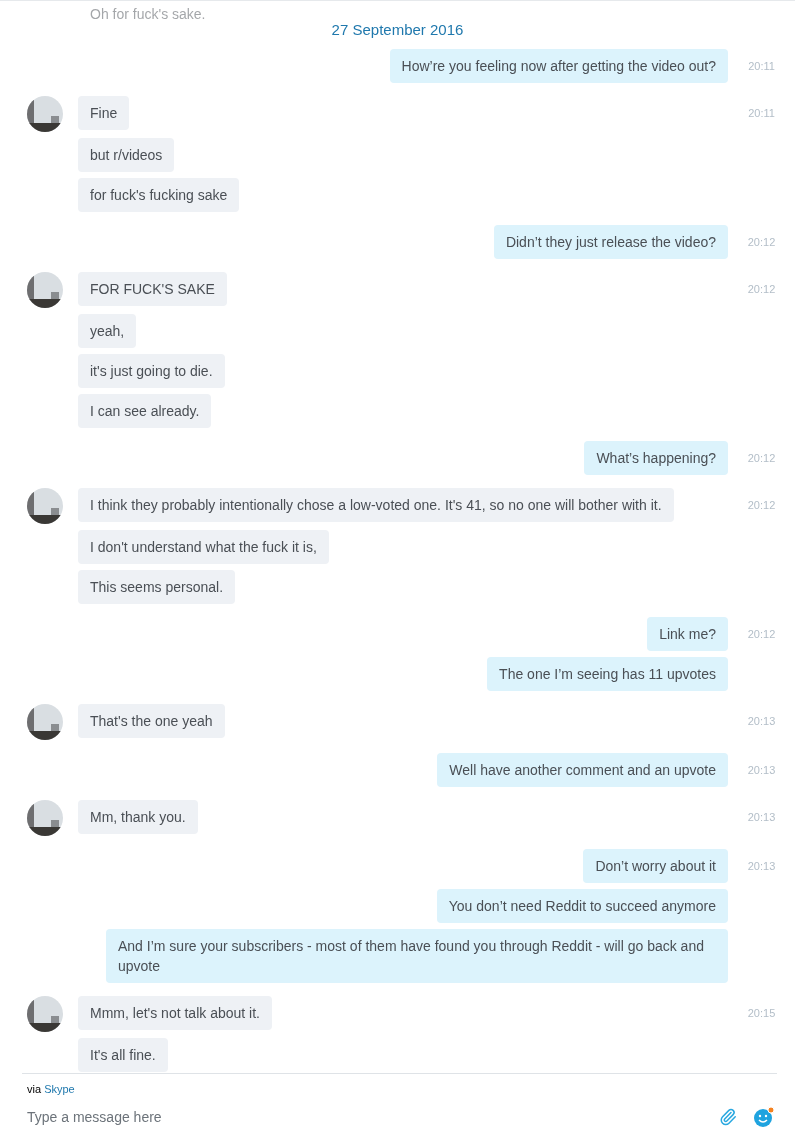 The width and height of the screenshot is (795, 1128). What do you see at coordinates (610, 242) in the screenshot?
I see `message-bubble: Didn’t they just release the video?` at bounding box center [610, 242].